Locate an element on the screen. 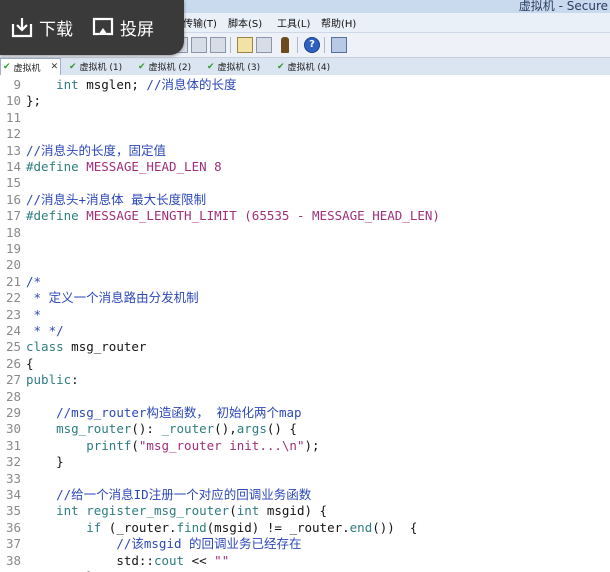 This screenshot has width=610, height=572. sftp-icon is located at coordinates (339, 45).